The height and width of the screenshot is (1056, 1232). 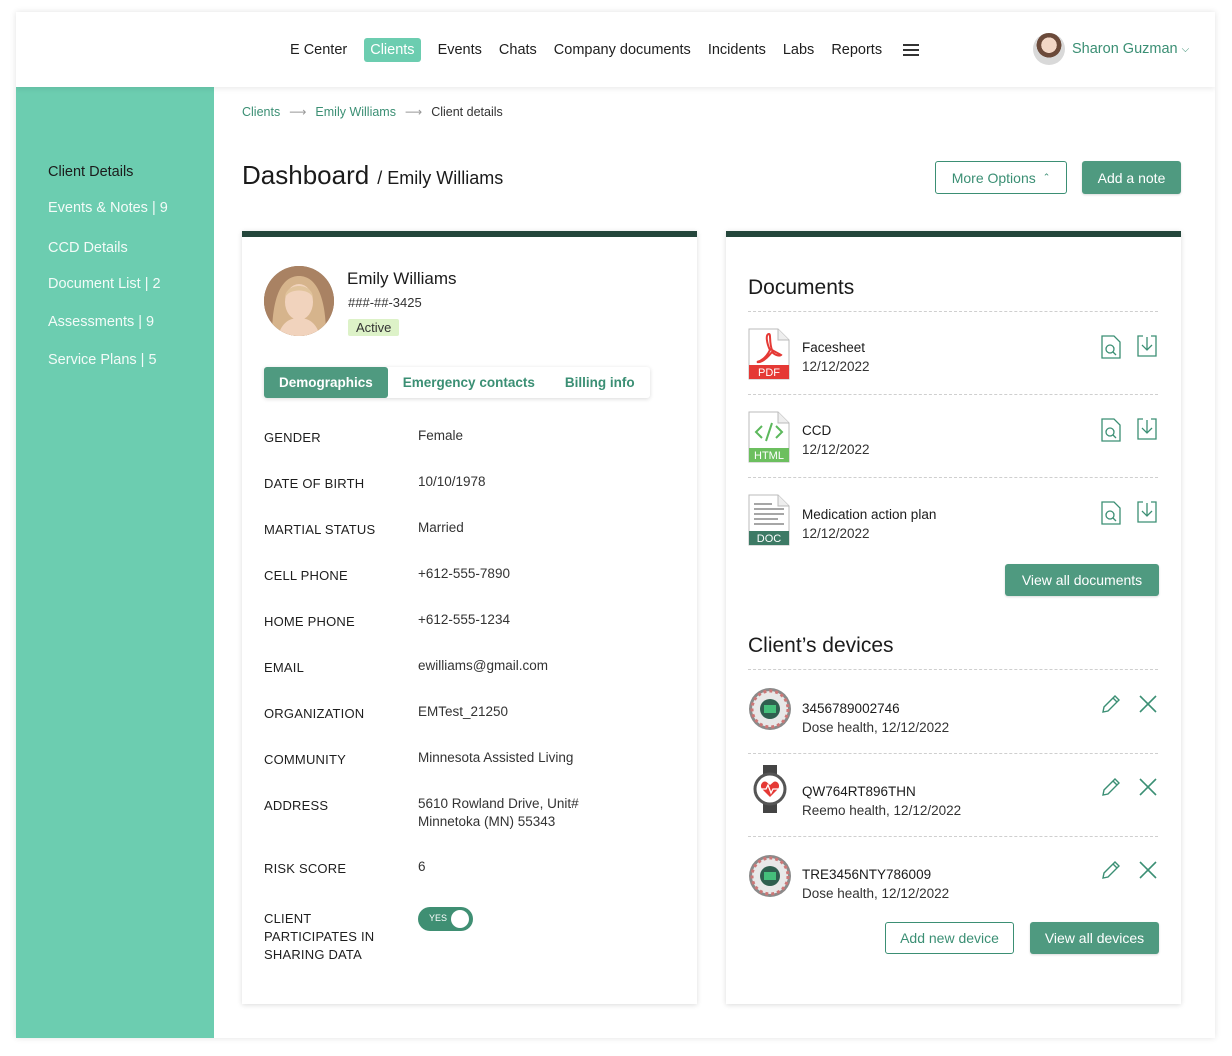 I want to click on page-title-client: / Emily Williams, so click(x=440, y=178).